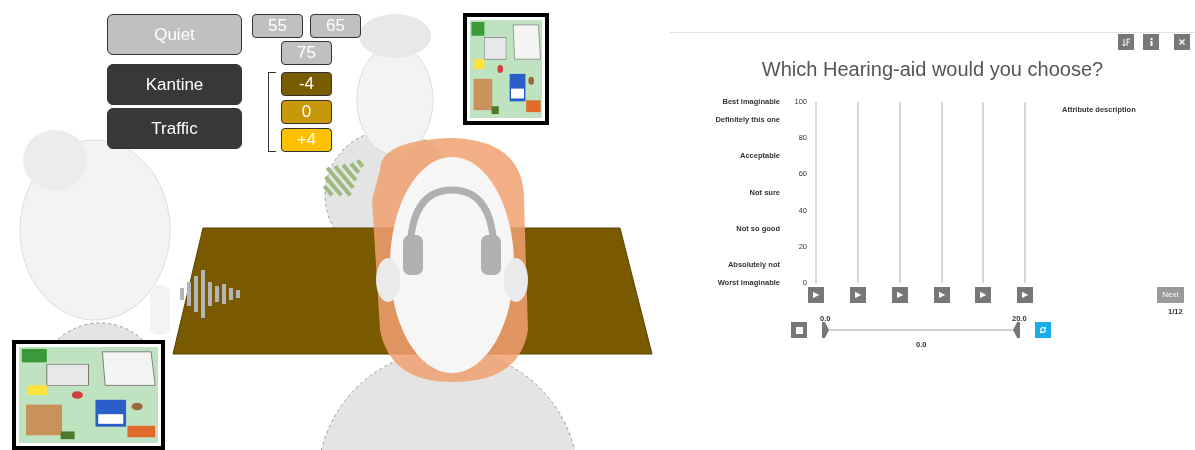 The image size is (1195, 450). What do you see at coordinates (932, 69) in the screenshot?
I see `question-title: Which Hearing-aid would you choose?` at bounding box center [932, 69].